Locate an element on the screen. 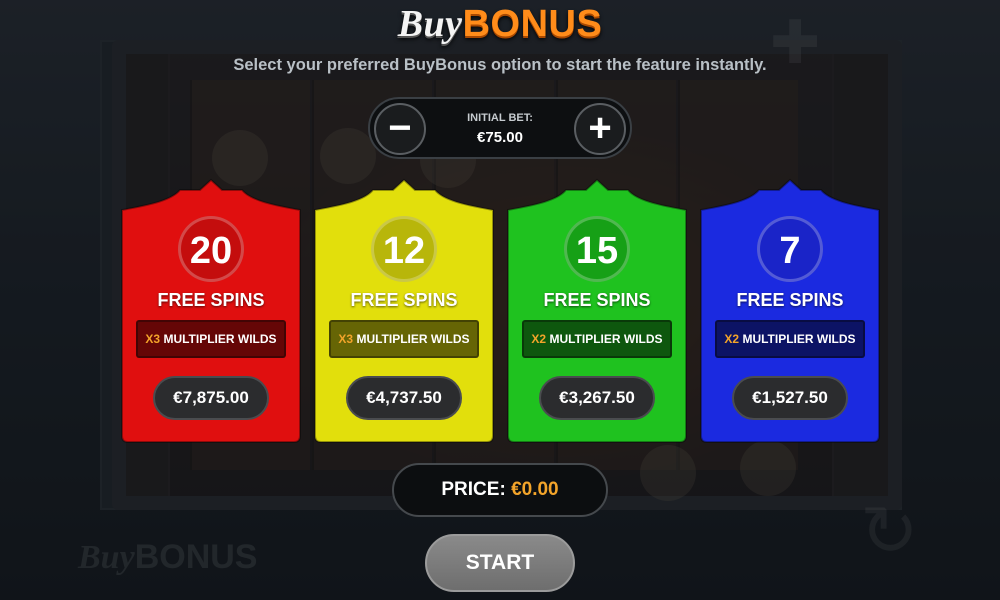  spin-count-badge: 15 is located at coordinates (597, 249).